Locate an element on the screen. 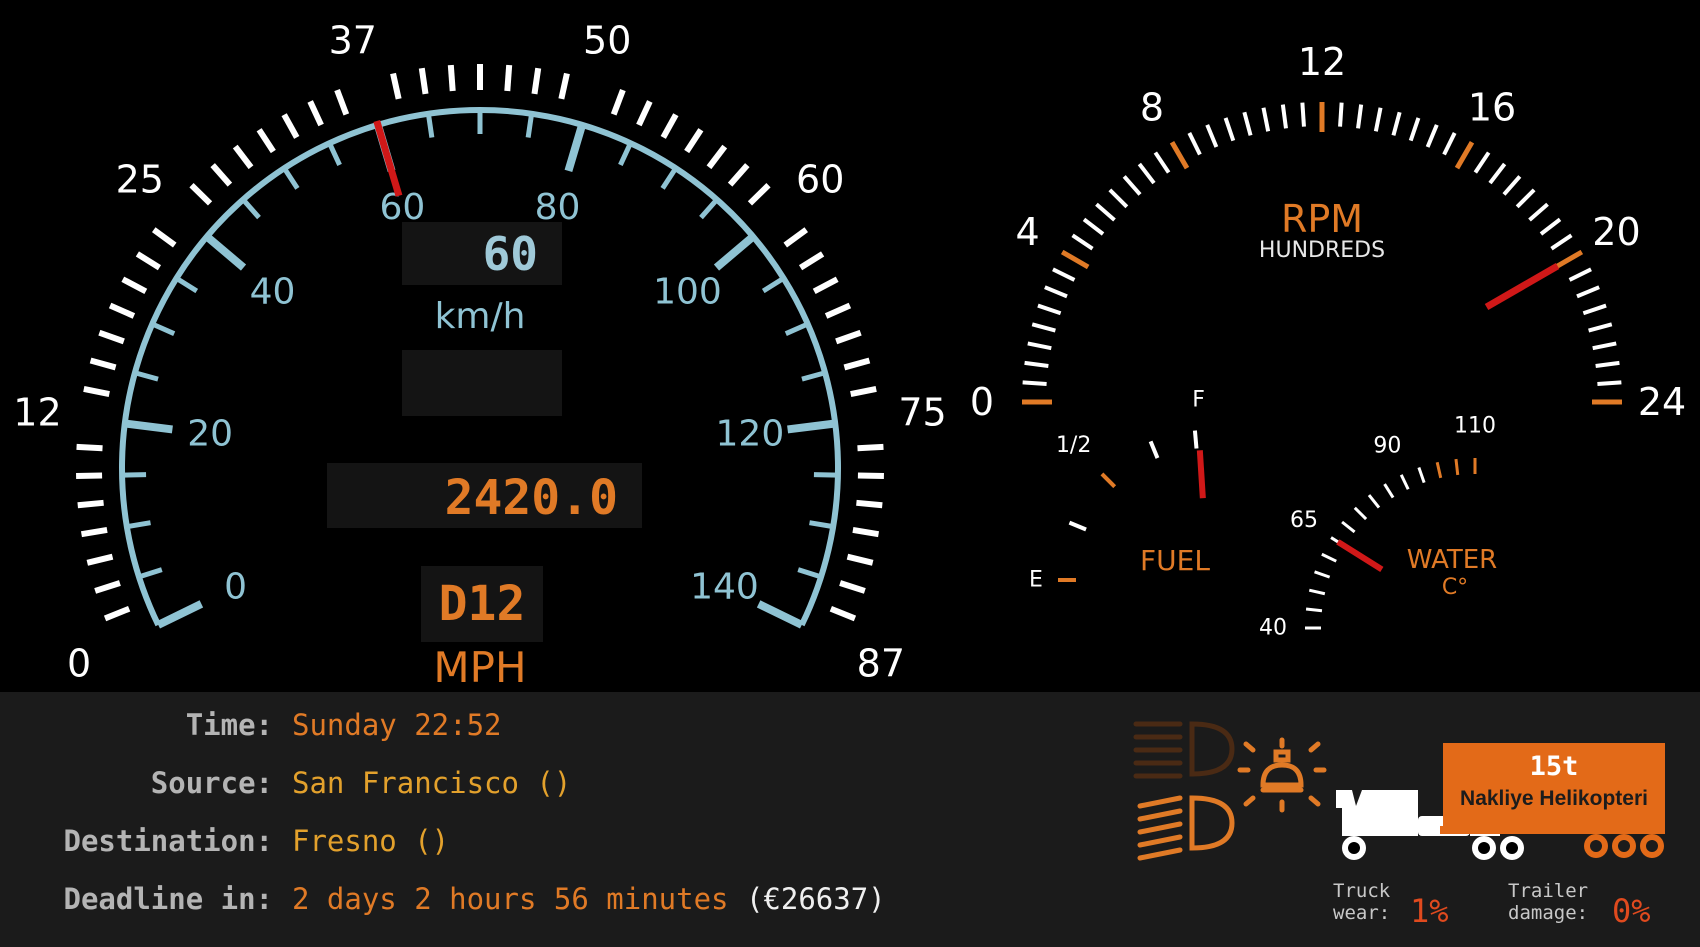 The image size is (1700, 947). water-label: 90 is located at coordinates (1387, 446).